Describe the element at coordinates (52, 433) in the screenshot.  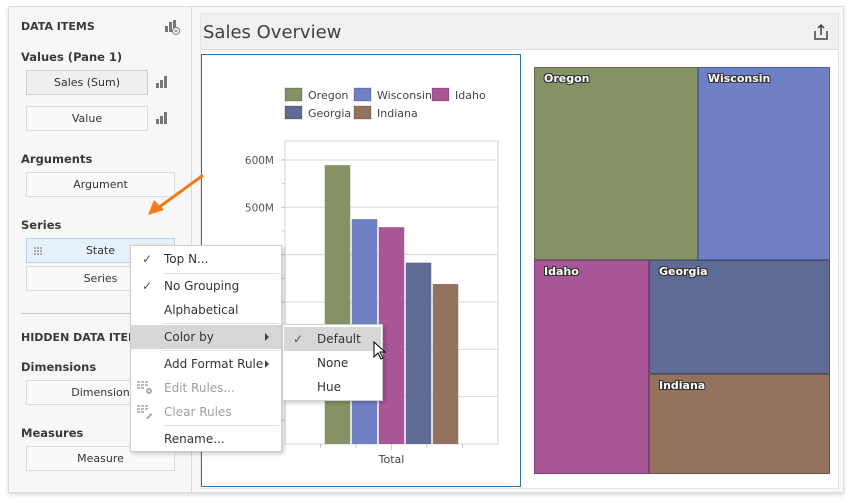
I see `measures-section-title: Measures` at that location.